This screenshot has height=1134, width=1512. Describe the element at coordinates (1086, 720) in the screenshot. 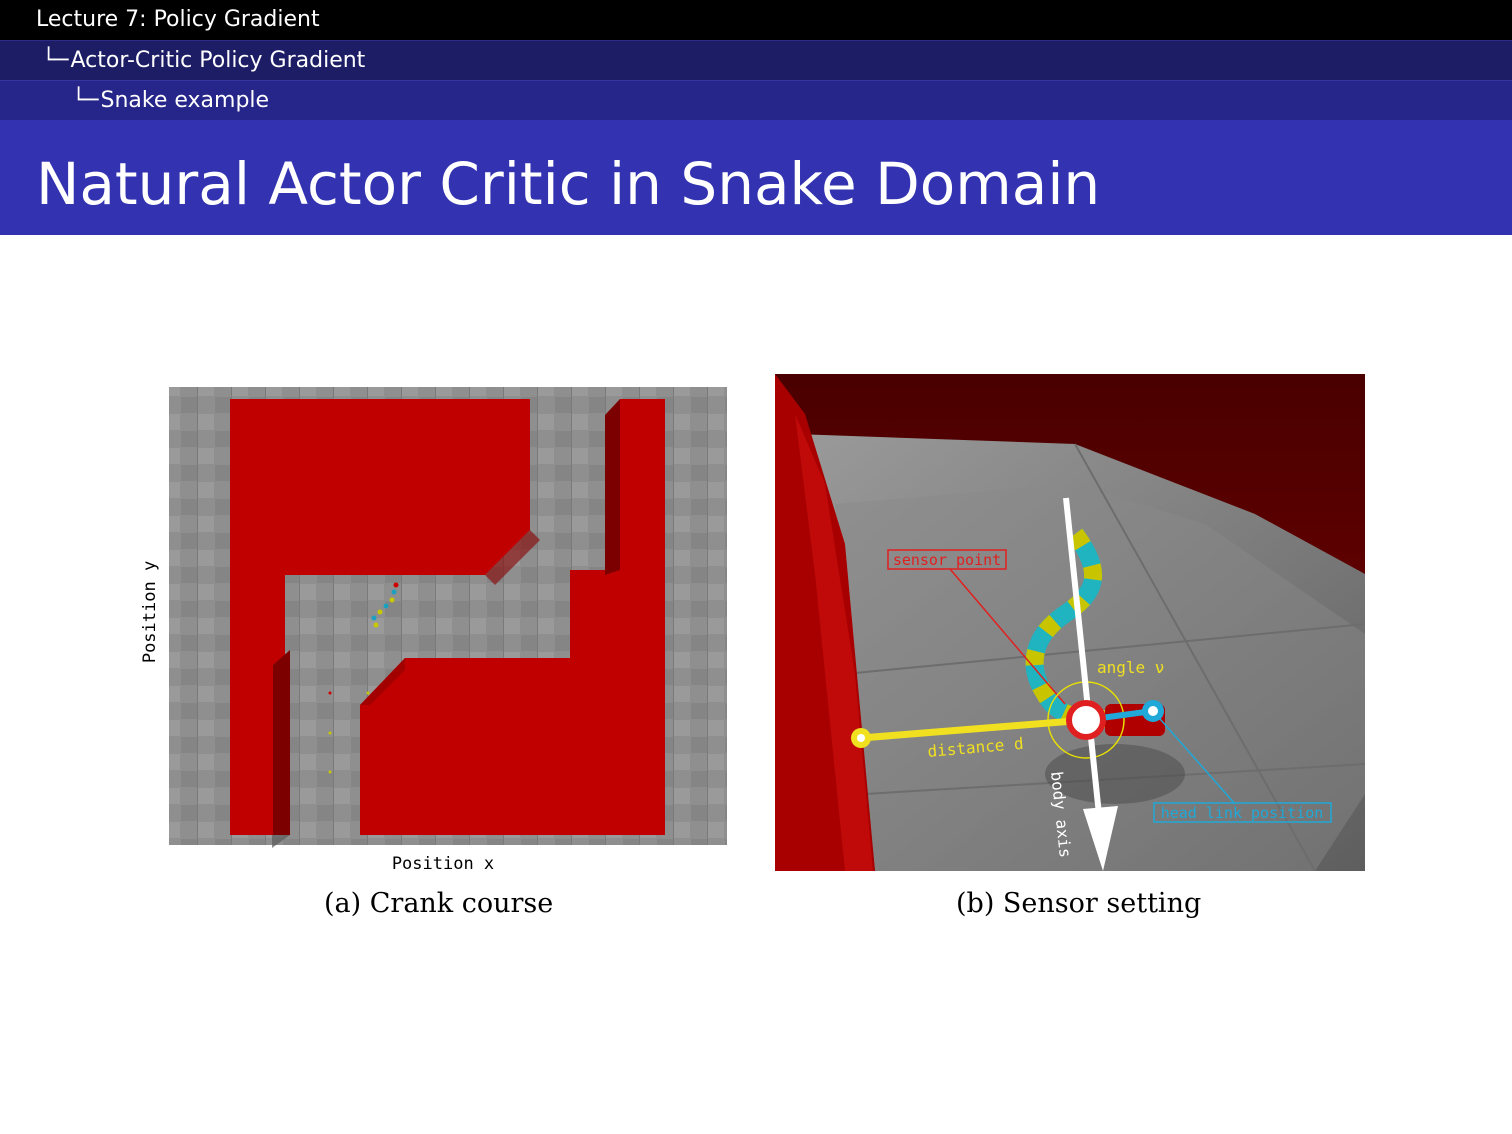

I see `body-center-marker` at that location.